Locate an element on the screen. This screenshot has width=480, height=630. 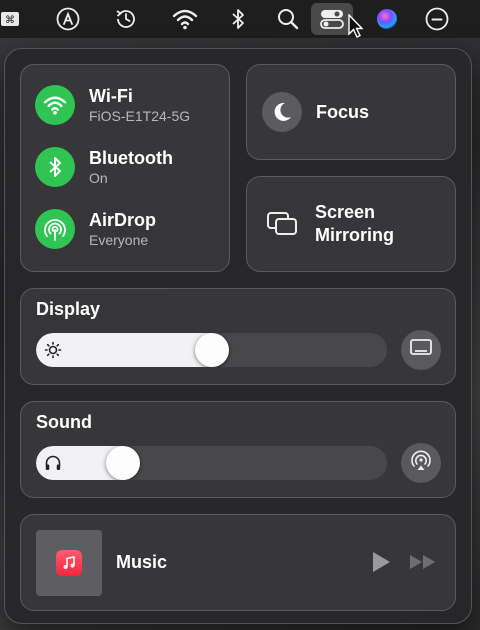
spotlight-search-icon is located at coordinates (288, 19).